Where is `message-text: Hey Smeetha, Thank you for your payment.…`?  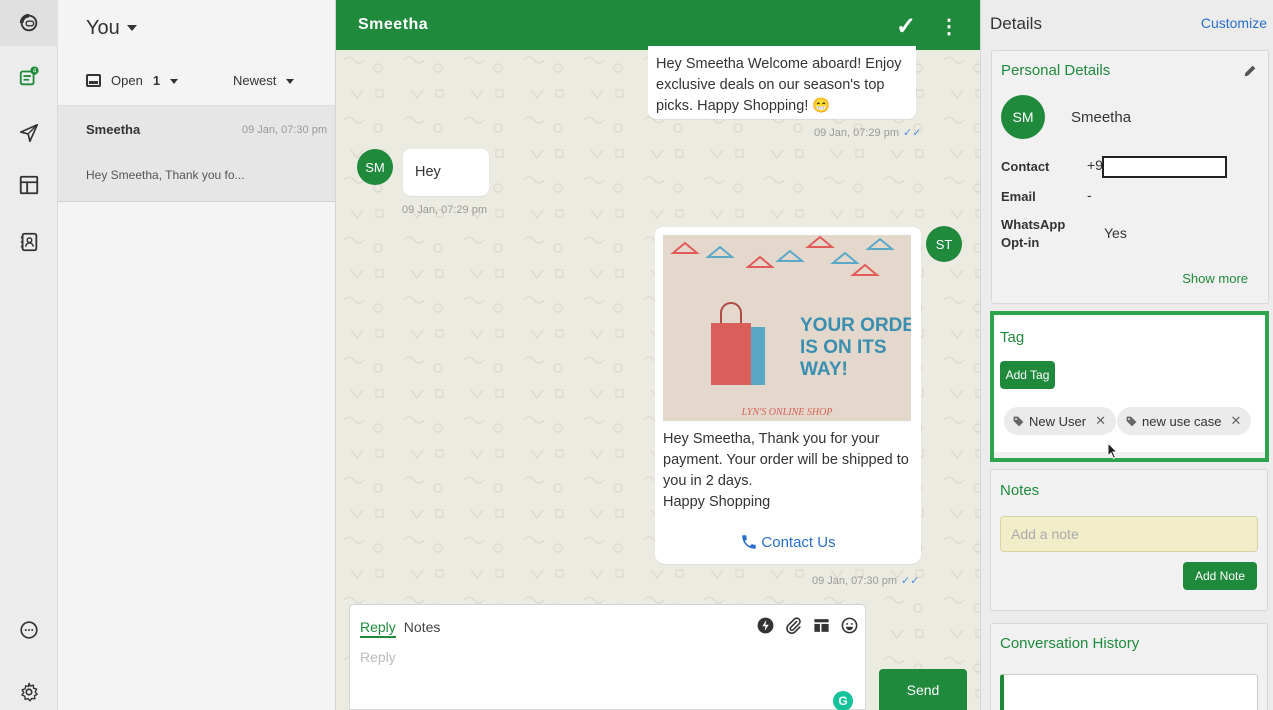 message-text: Hey Smeetha, Thank you for your payment.… is located at coordinates (787, 471).